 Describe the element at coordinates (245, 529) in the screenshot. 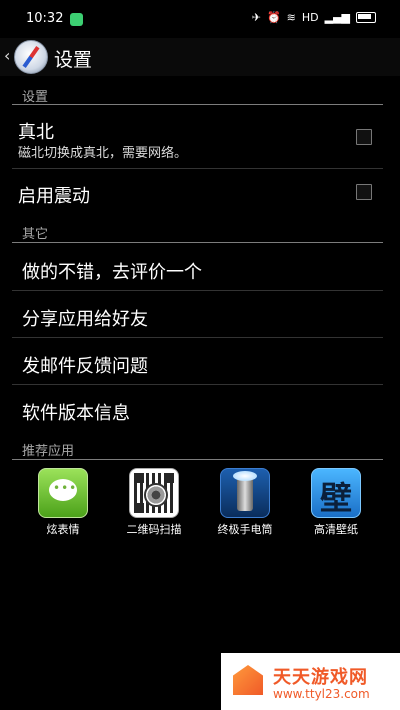

I see `app-label: 终极手电筒` at that location.